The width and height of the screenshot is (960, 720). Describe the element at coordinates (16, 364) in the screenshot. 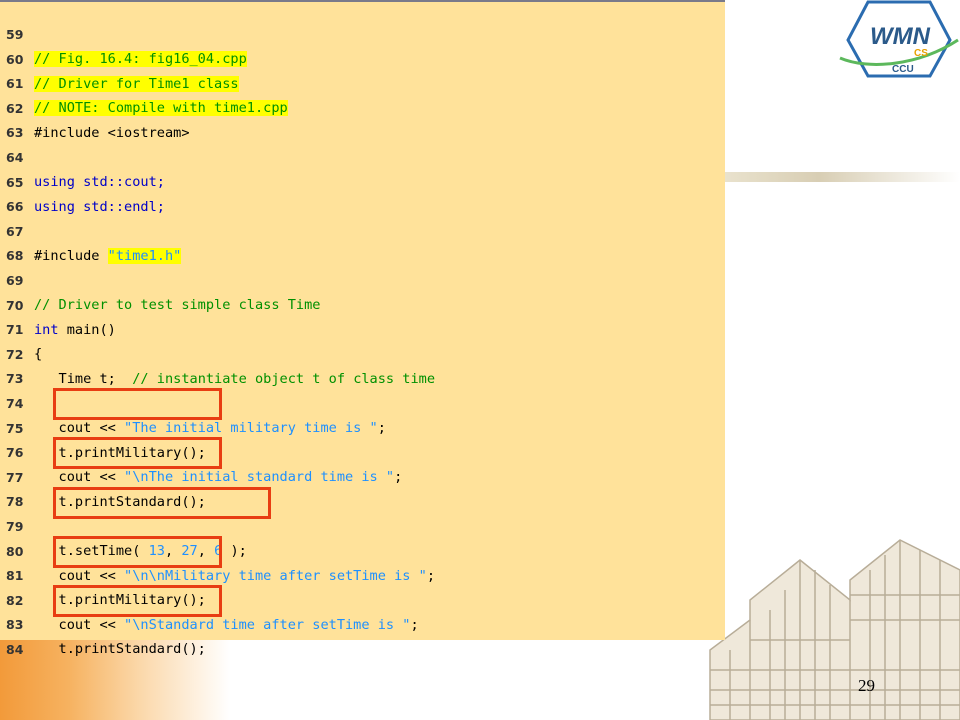

I see `code-line: 73` at that location.